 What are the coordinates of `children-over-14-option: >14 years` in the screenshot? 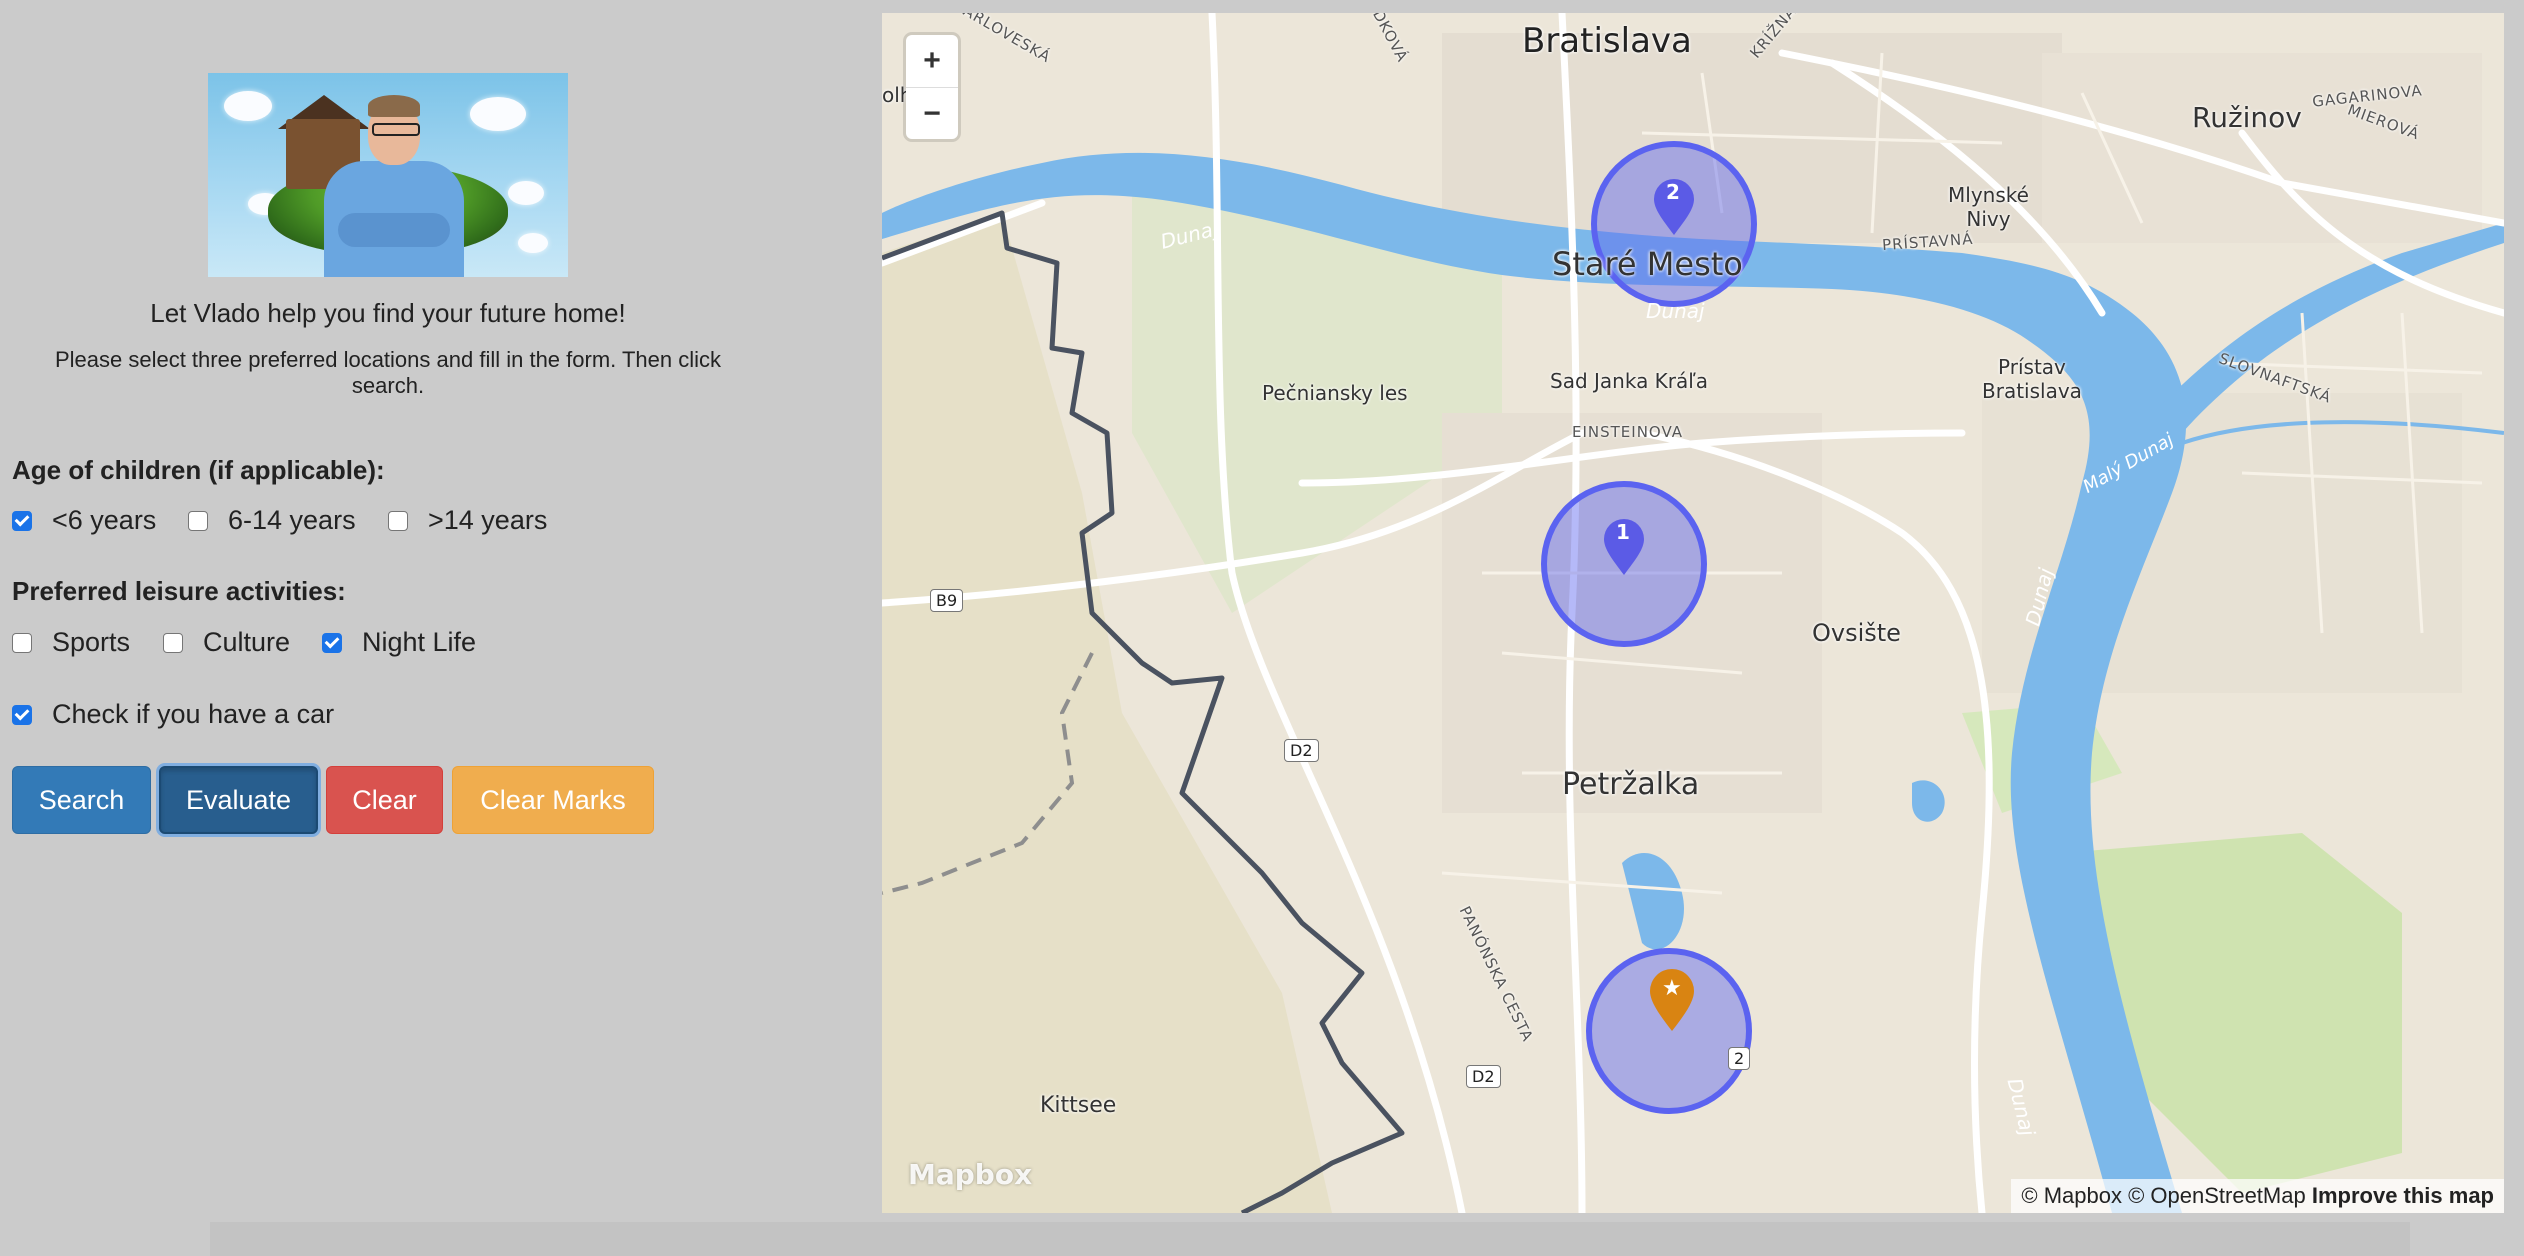 It's located at (467, 520).